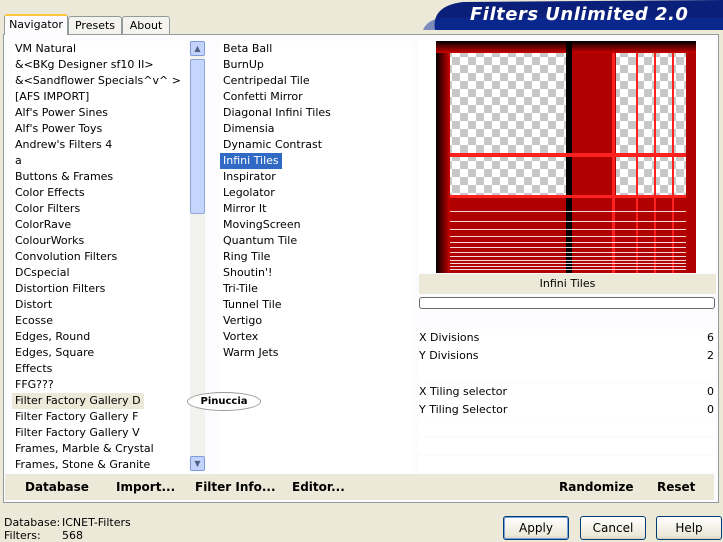  I want to click on category-item: Filter Factory Gallery F, so click(76, 417).